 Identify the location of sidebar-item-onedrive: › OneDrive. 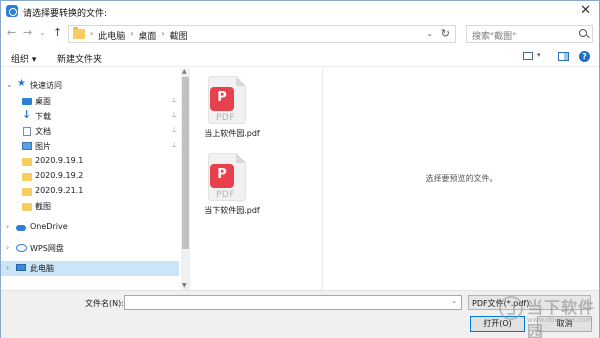
(90, 227).